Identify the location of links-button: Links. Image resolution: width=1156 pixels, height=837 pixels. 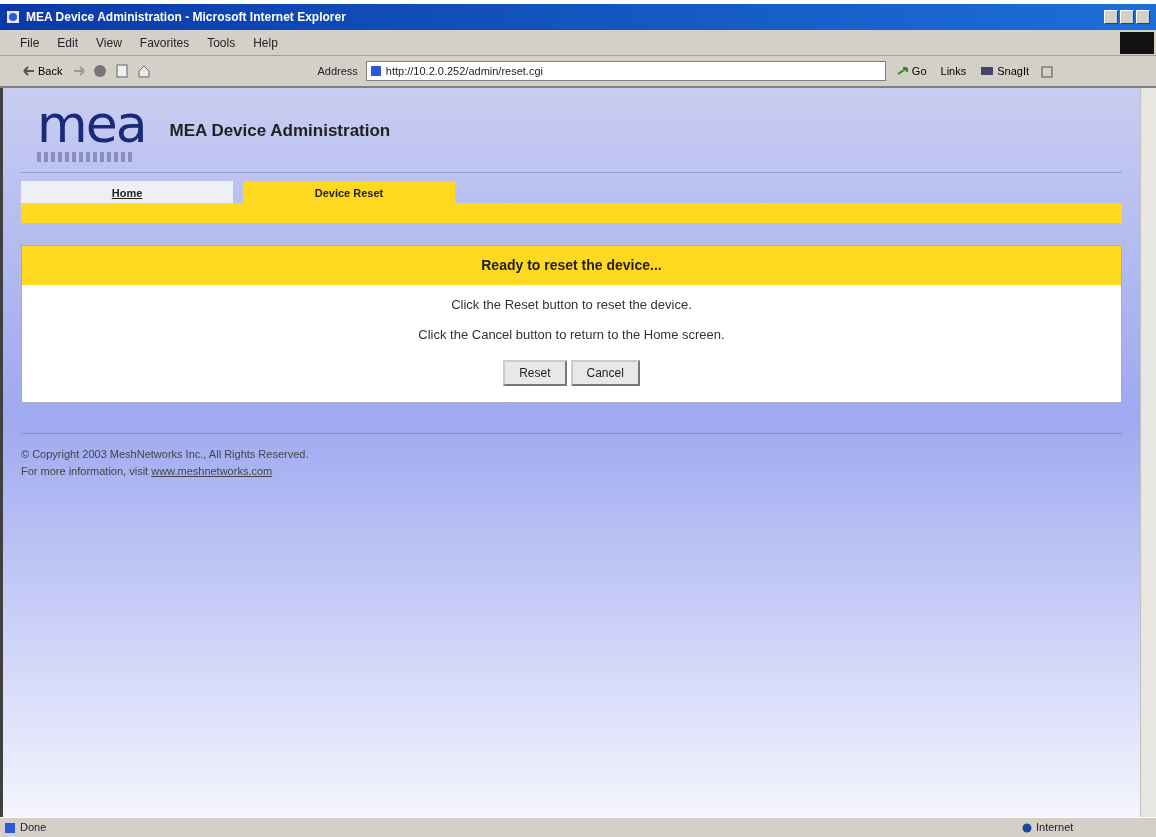
(953, 71).